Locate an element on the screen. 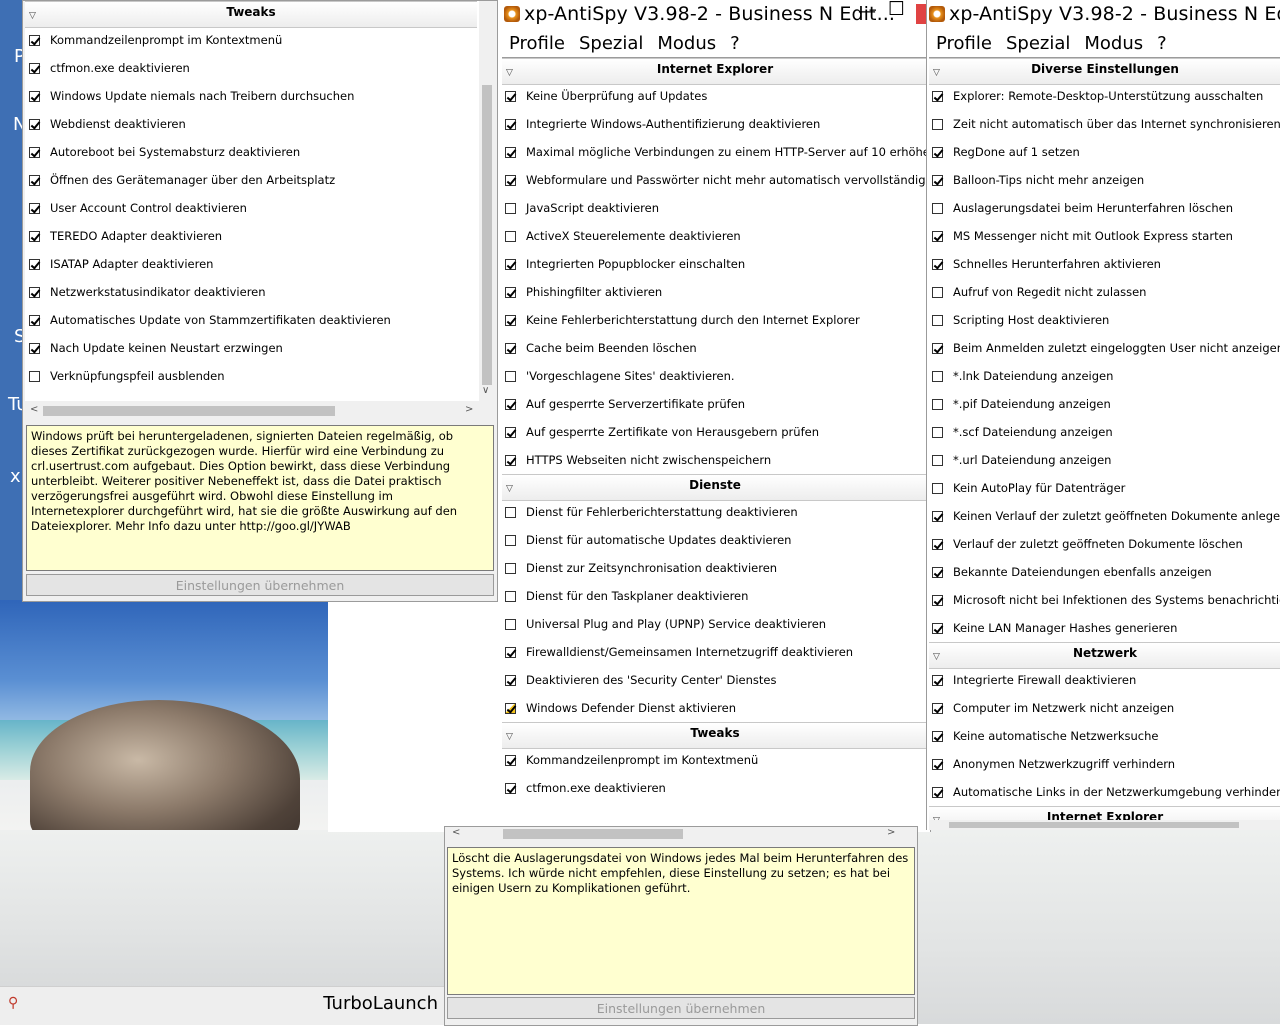 This screenshot has width=1280, height=1026. turbolaunch-icon: ⚲ is located at coordinates (13, 1003).